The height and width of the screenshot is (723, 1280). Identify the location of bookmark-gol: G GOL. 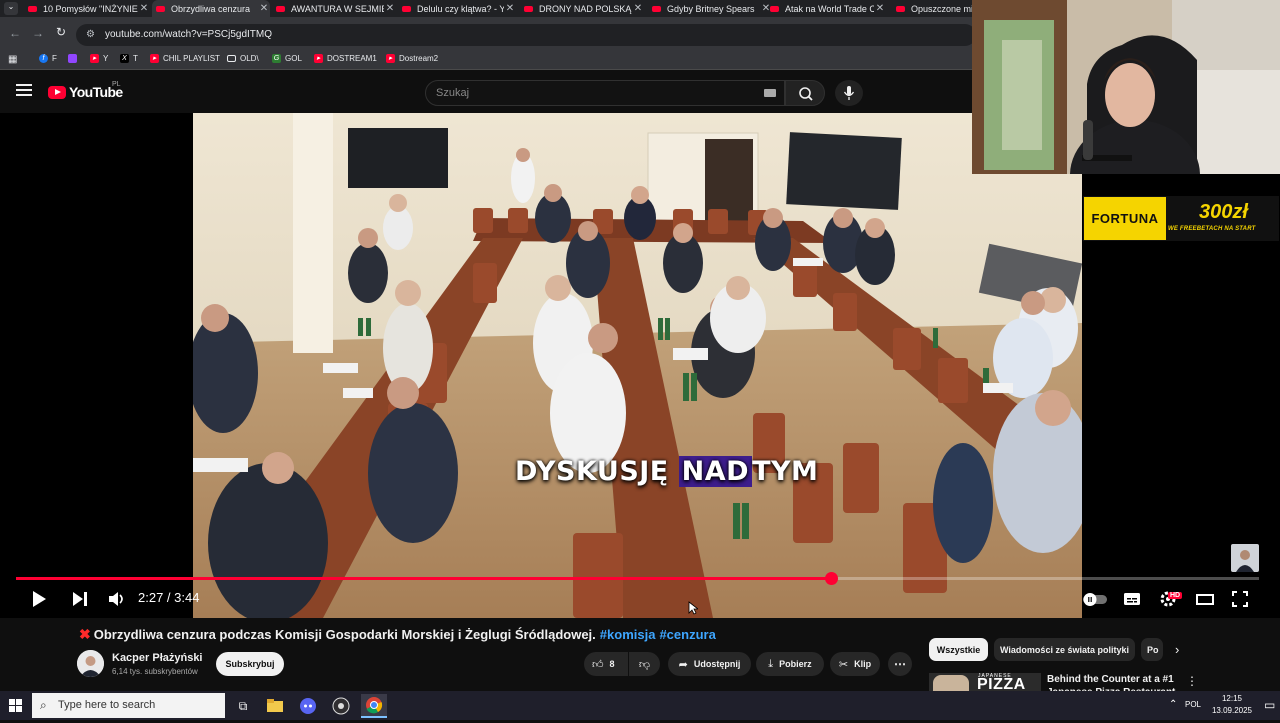
(287, 58).